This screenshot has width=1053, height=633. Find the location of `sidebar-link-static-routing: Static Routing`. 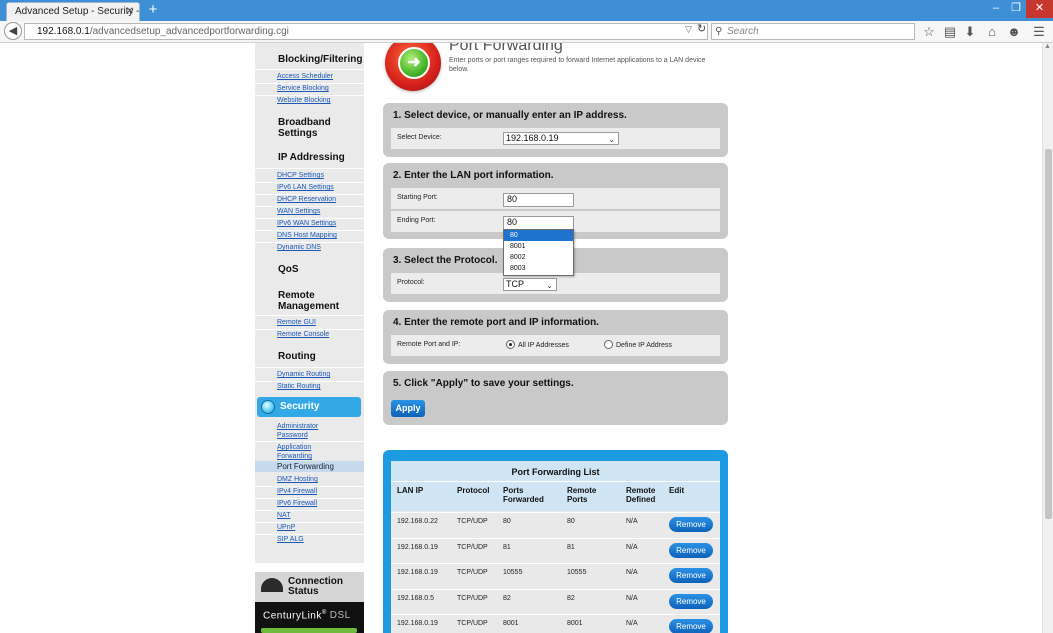

sidebar-link-static-routing: Static Routing is located at coordinates (319, 386).